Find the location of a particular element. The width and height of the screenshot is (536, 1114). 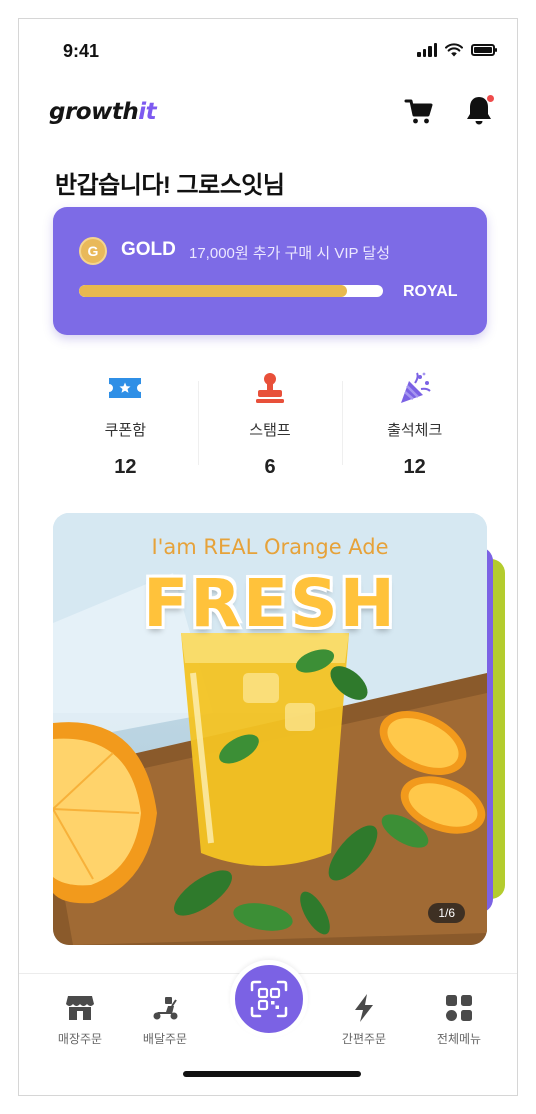

qr-code-icon is located at coordinates (269, 999).